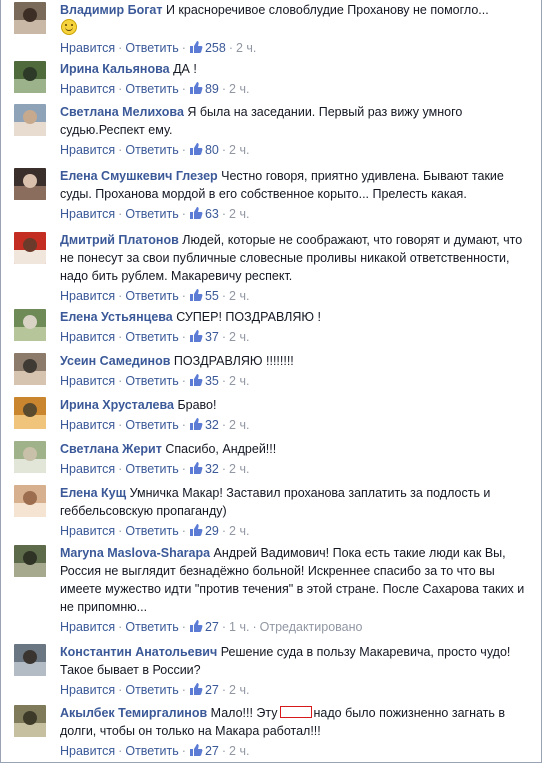  I want to click on comment-author-link: Константин Анатольевич, so click(138, 652).